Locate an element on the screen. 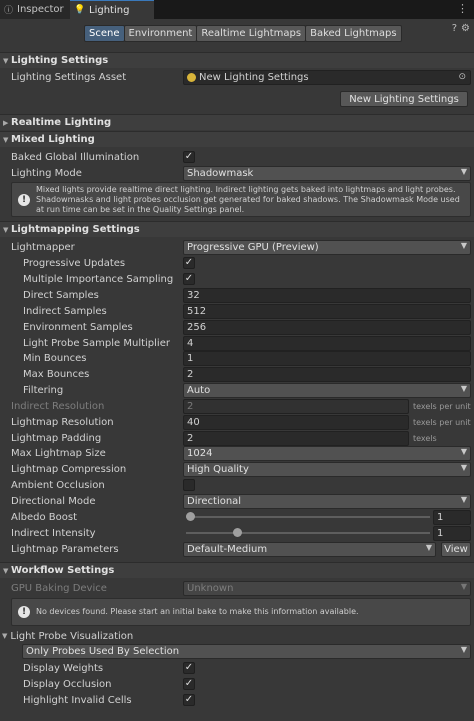 Image resolution: width=474 pixels, height=721 pixels. workflow-settings-title: Workflow Settings is located at coordinates (63, 570).